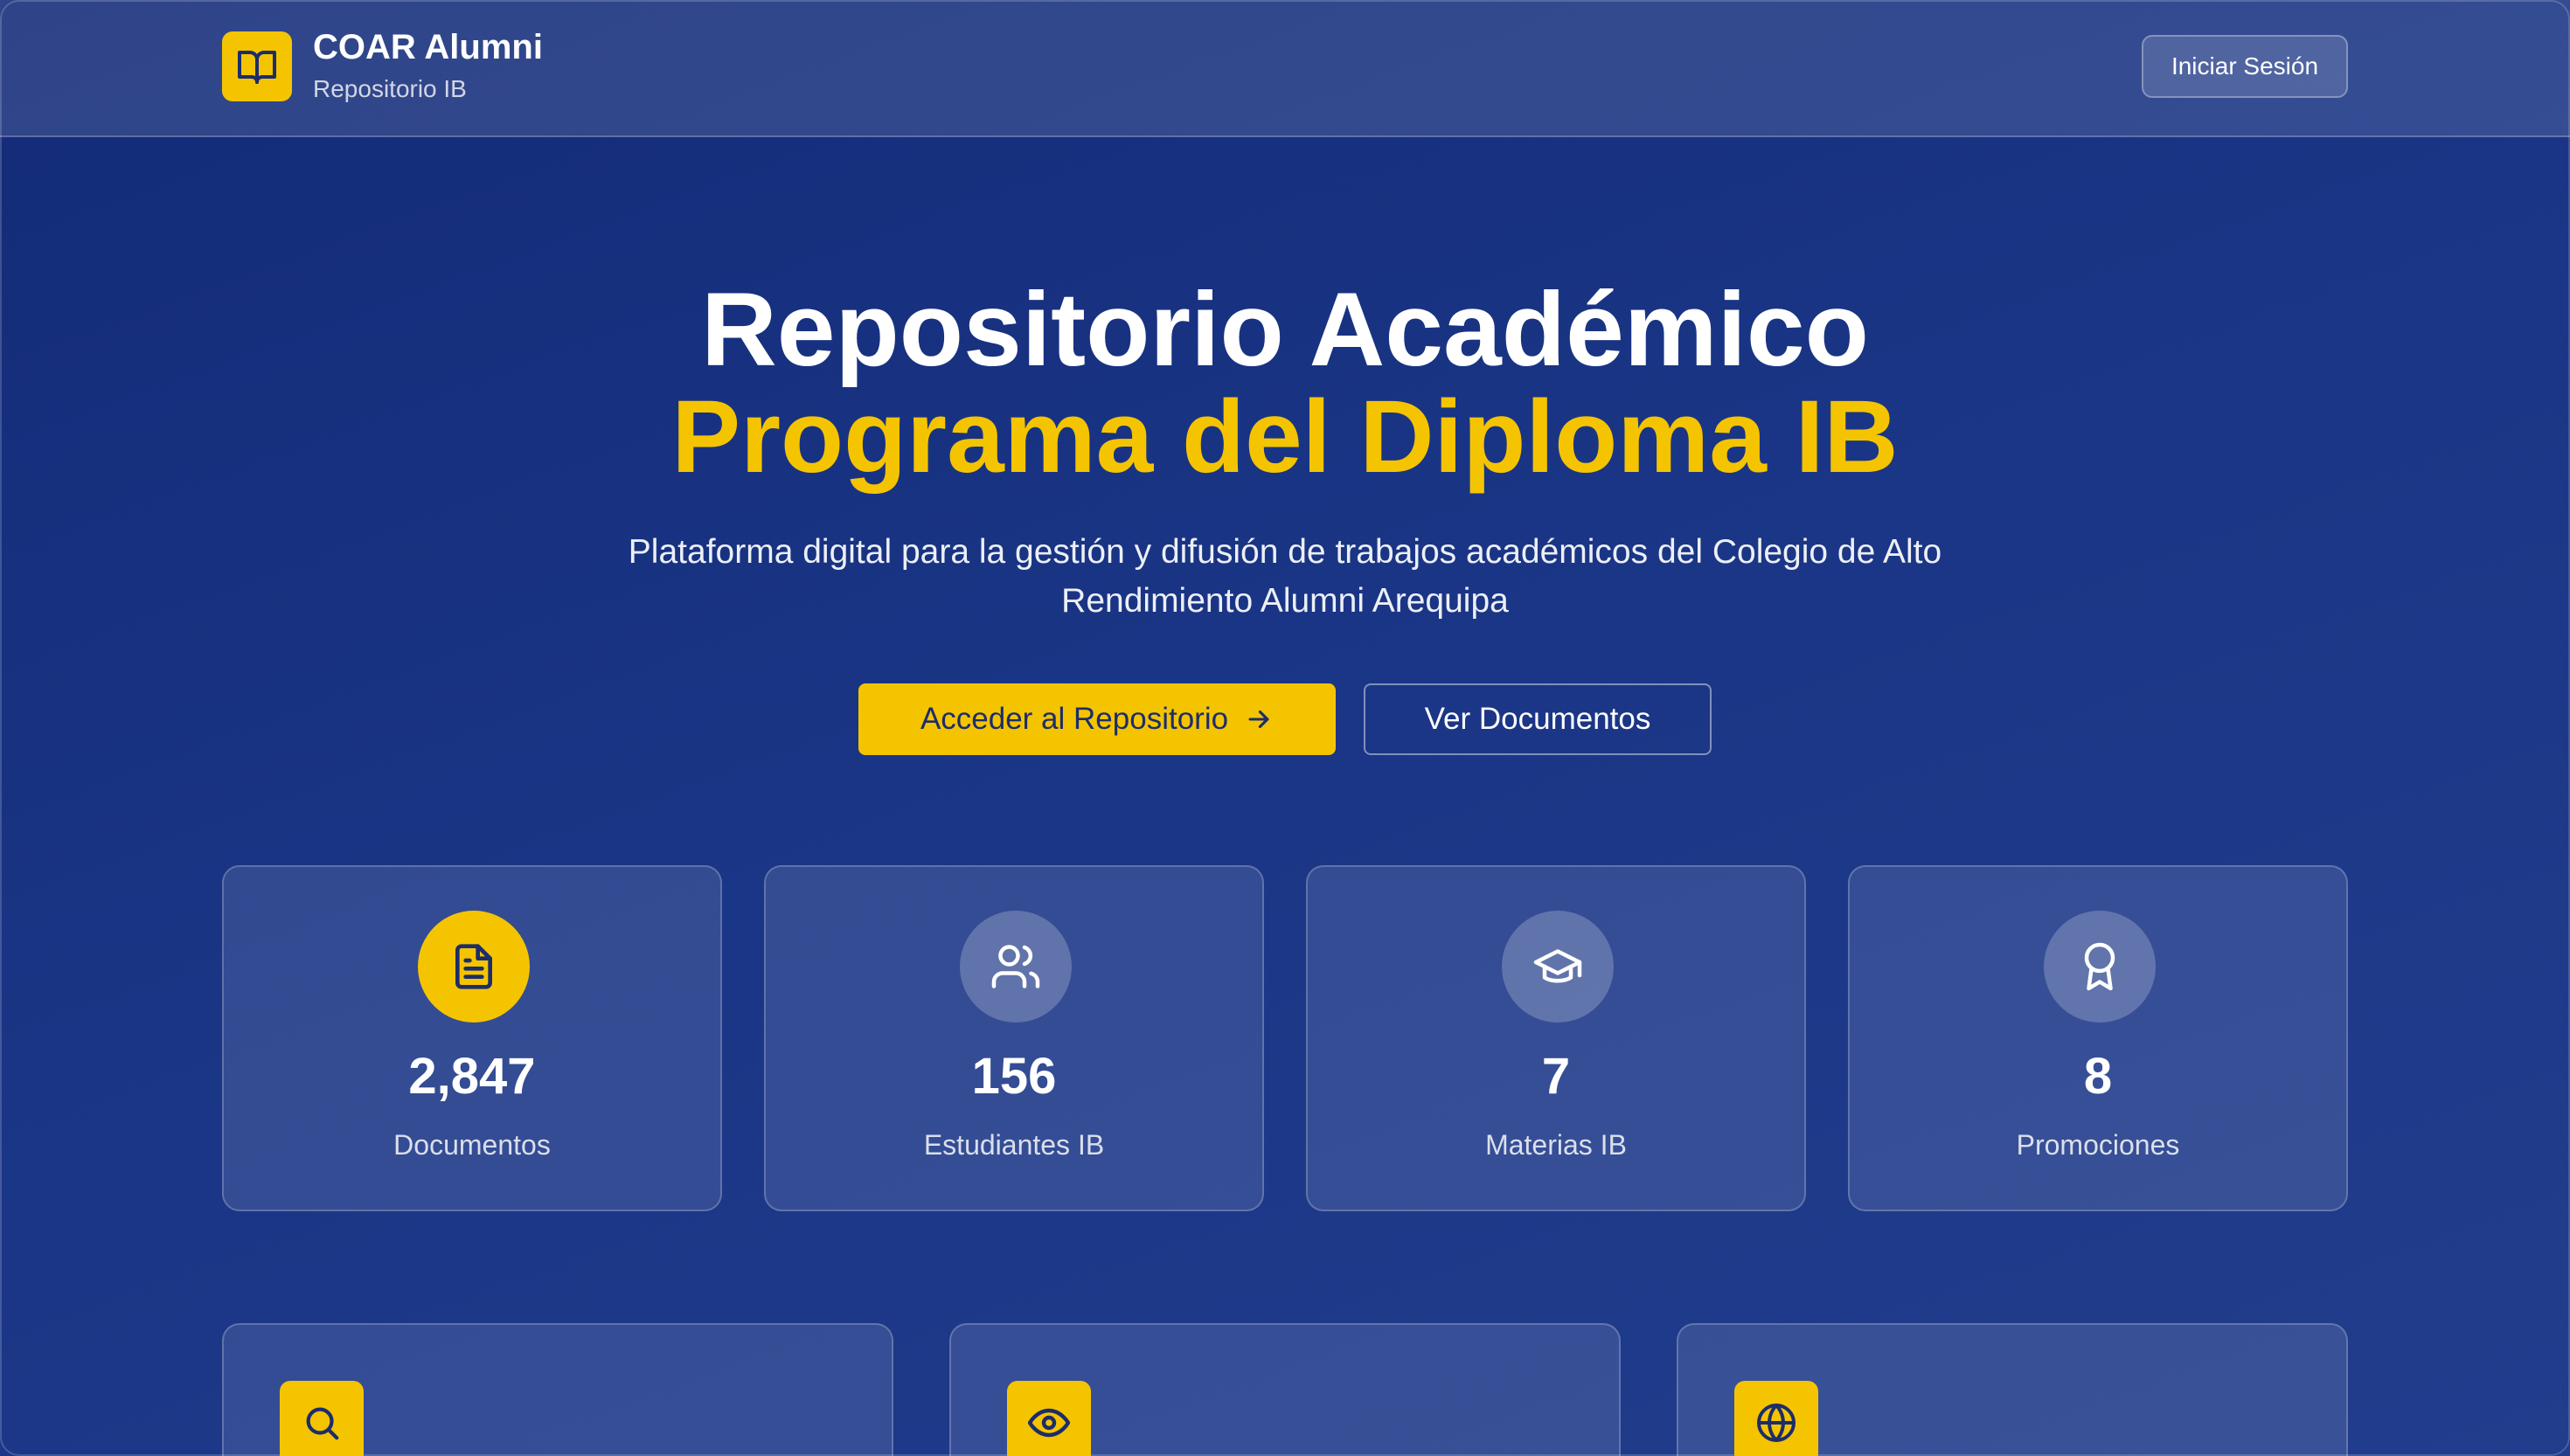  Describe the element at coordinates (428, 47) in the screenshot. I see `brand-title: COAR Alumni` at that location.